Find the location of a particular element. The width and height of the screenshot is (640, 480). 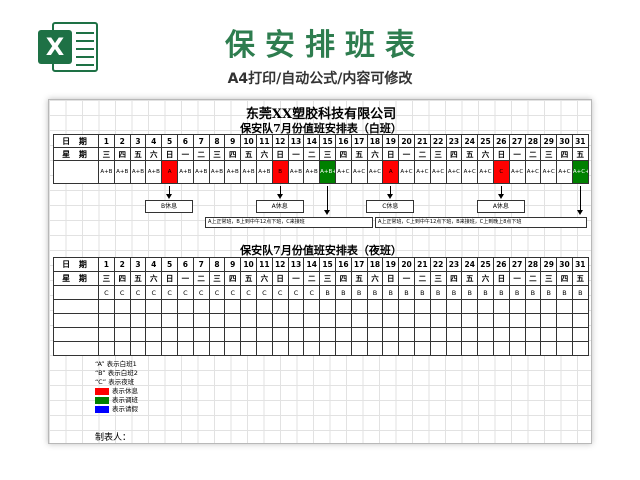

date-cell: 16 is located at coordinates (343, 141).